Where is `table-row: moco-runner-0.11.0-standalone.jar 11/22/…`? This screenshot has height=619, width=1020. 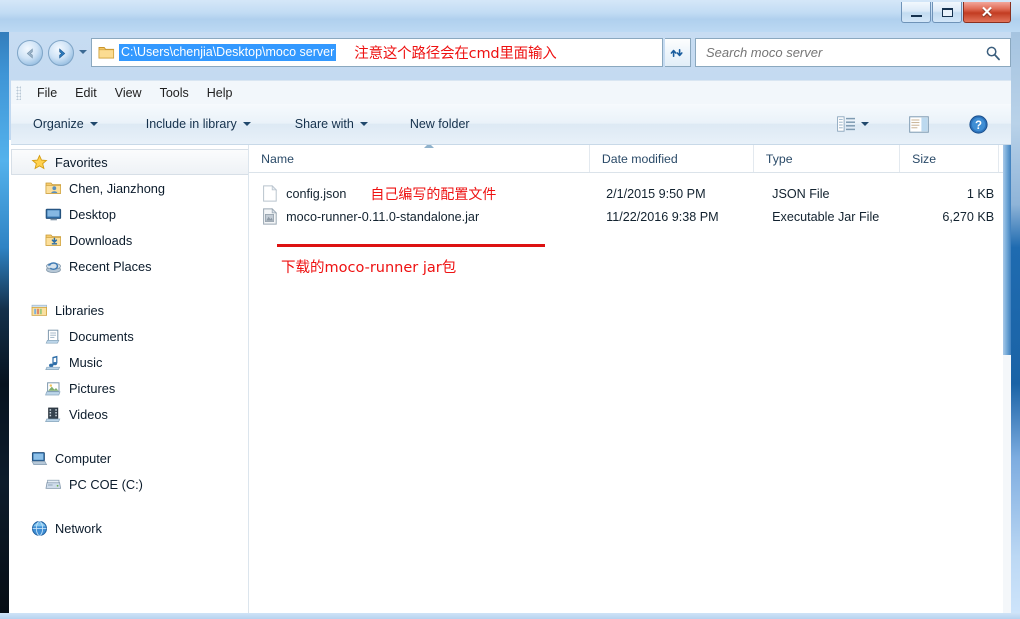
table-row: moco-runner-0.11.0-standalone.jar 11/22/… is located at coordinates (630, 216).